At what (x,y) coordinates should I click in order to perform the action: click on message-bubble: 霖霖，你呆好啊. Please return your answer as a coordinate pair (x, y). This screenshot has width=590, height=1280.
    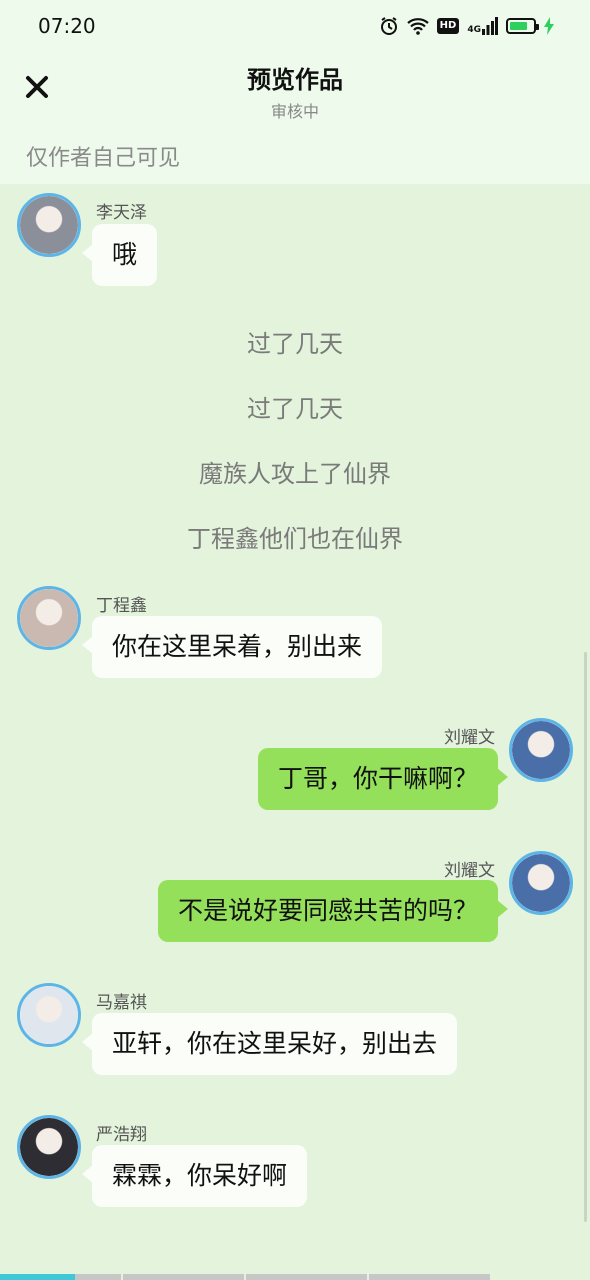
    Looking at the image, I should click on (194, 1176).